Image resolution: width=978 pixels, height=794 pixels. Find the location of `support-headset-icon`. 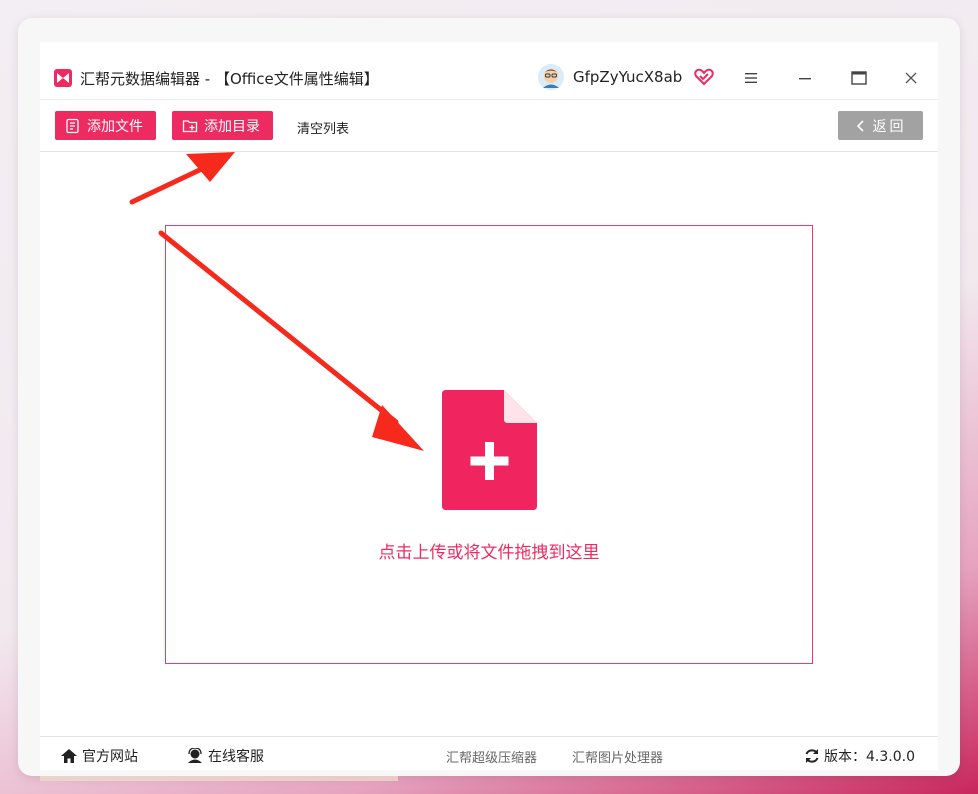

support-headset-icon is located at coordinates (195, 755).